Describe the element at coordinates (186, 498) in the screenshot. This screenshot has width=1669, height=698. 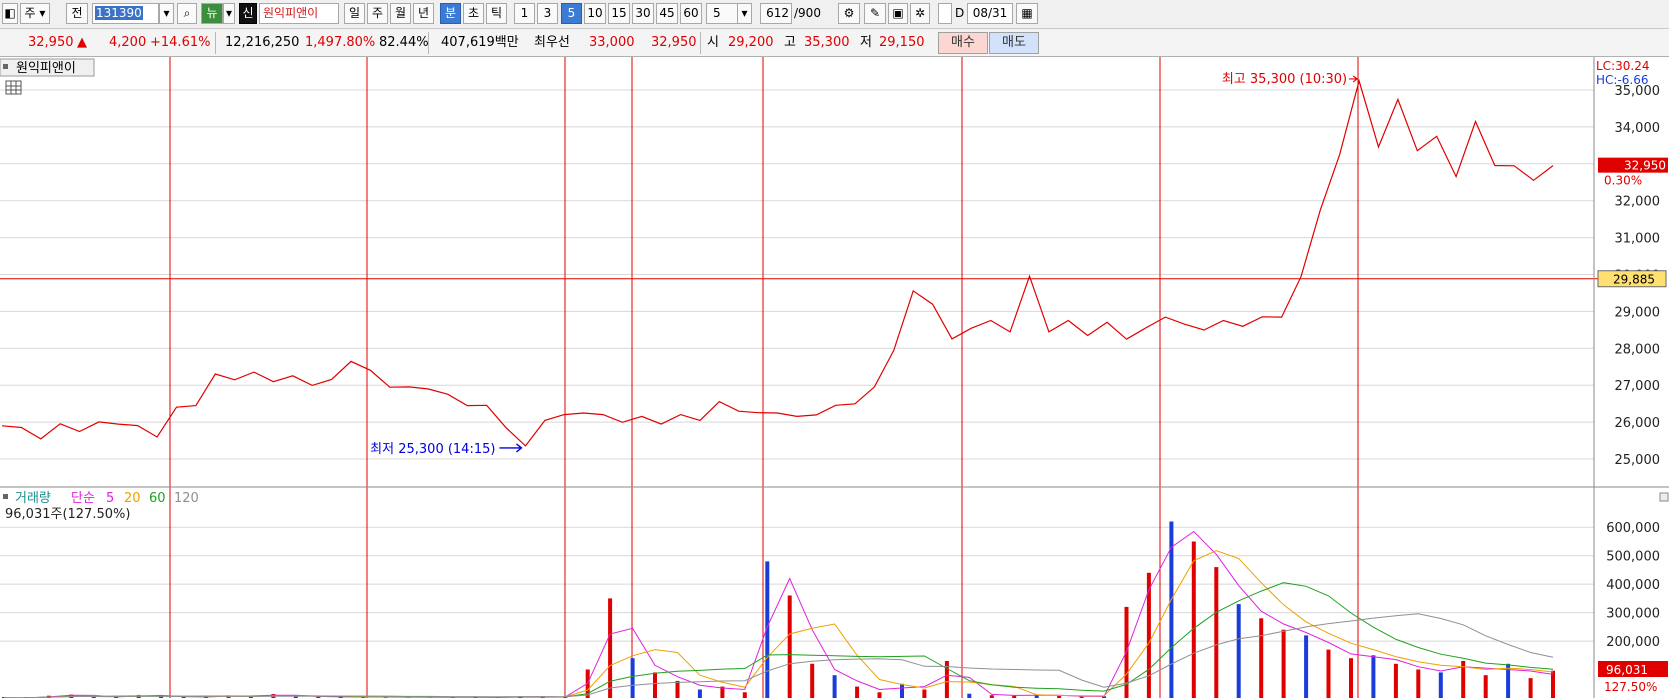
I see `volume-legend-ma120: 120` at that location.